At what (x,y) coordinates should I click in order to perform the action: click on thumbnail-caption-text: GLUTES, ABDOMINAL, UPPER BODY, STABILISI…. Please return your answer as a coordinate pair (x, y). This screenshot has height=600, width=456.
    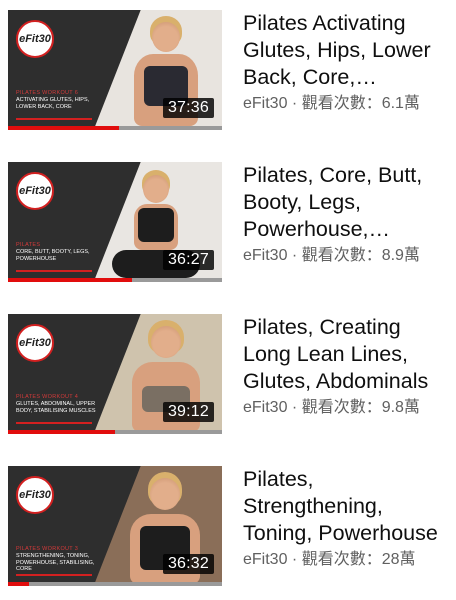
    Looking at the image, I should click on (56, 407).